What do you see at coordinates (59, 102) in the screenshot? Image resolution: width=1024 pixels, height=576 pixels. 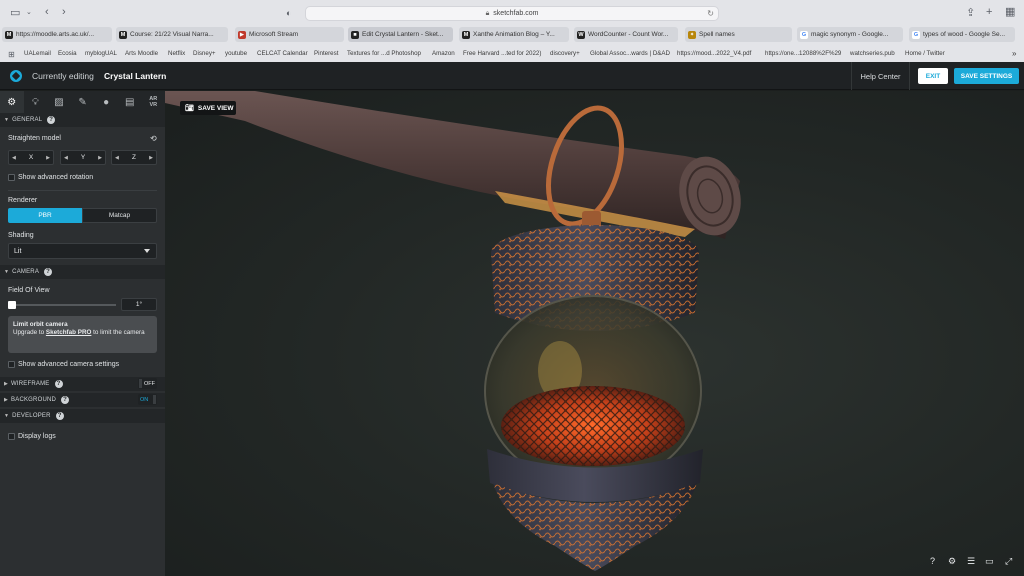 I see `background-image-tab: ▨` at bounding box center [59, 102].